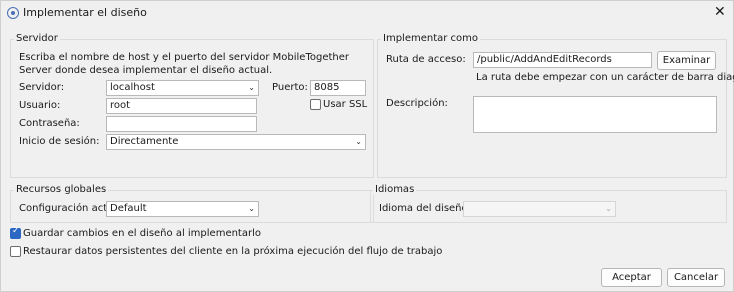 This screenshot has width=734, height=292. Describe the element at coordinates (37, 38) in the screenshot. I see `server-group-label: Servidor` at that location.